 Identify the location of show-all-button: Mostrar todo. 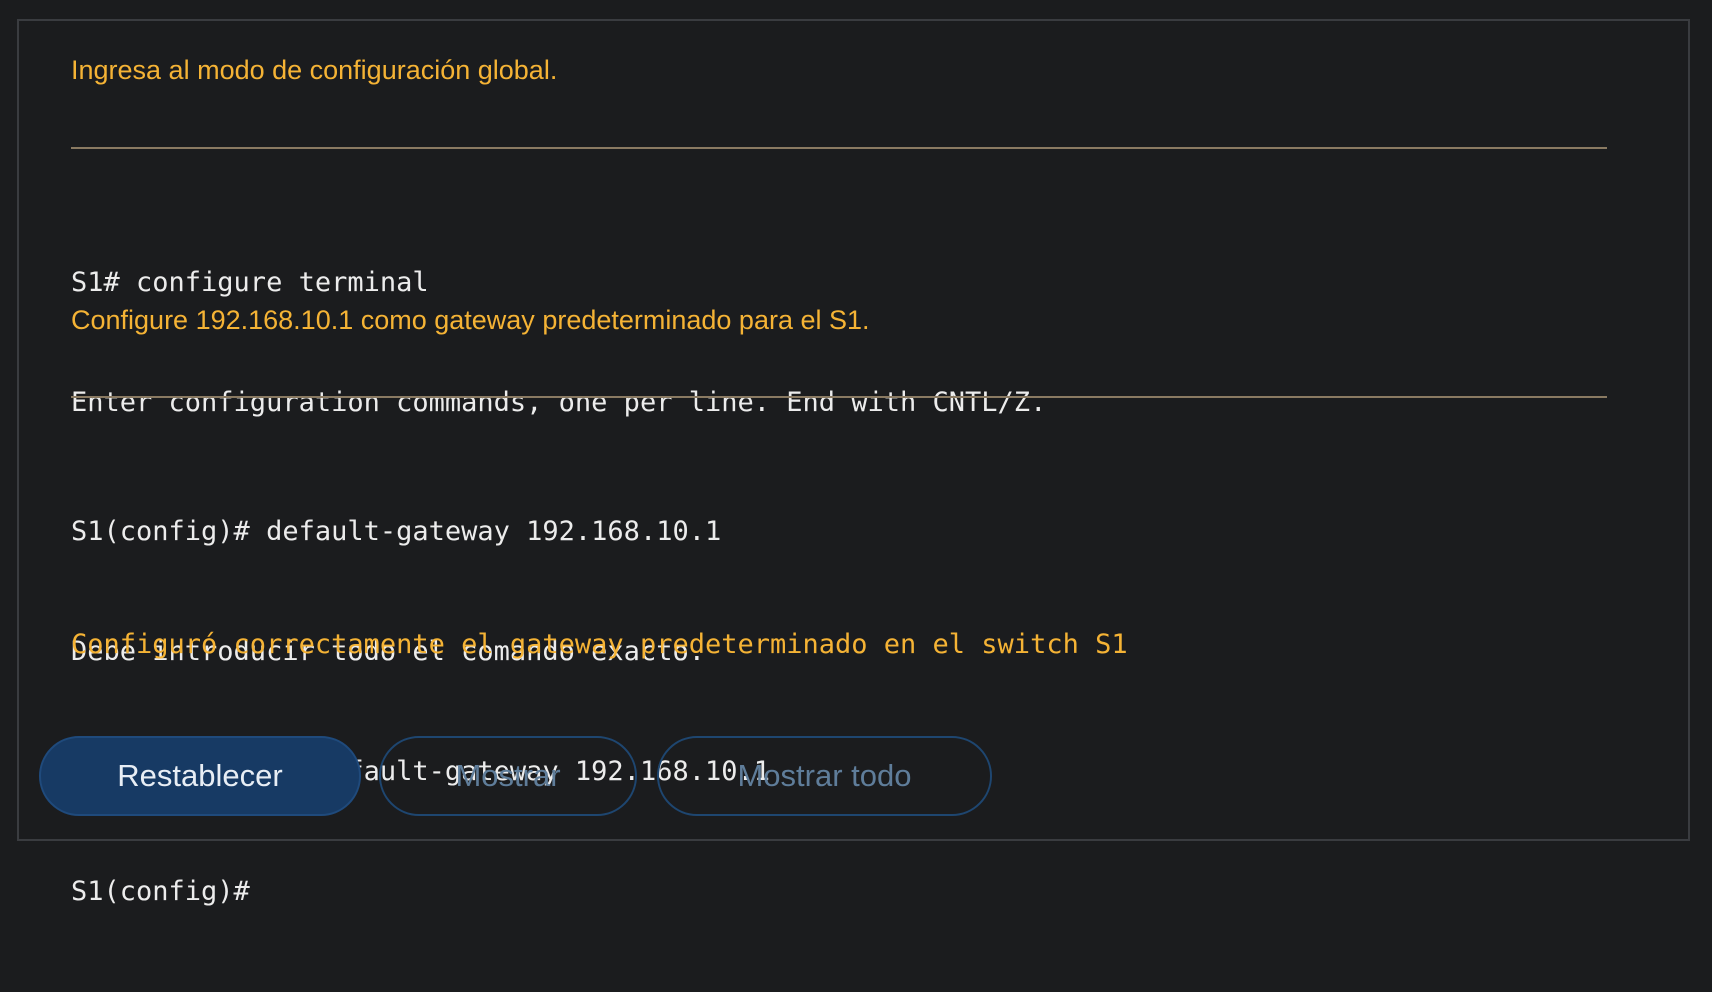
(824, 776).